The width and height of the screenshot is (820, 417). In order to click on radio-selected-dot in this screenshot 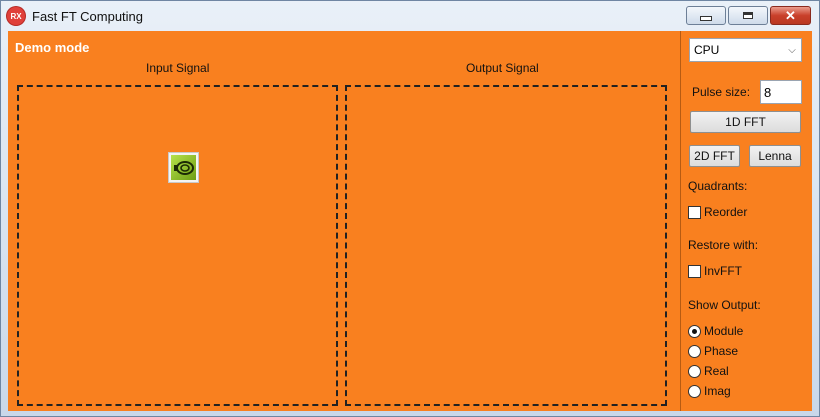, I will do `click(694, 331)`.